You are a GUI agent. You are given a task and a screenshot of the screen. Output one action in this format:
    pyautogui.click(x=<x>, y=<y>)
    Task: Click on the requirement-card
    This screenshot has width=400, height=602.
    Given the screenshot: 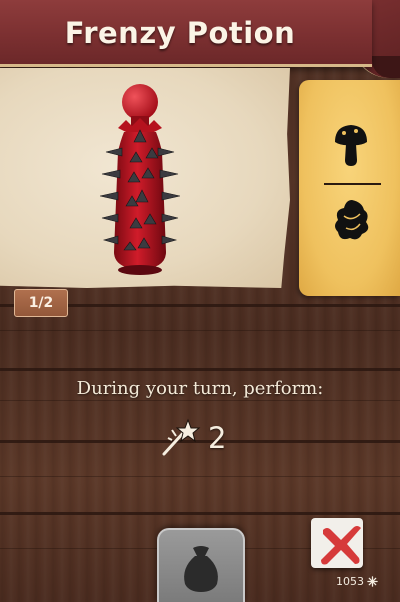 What is the action you would take?
    pyautogui.click(x=349, y=188)
    